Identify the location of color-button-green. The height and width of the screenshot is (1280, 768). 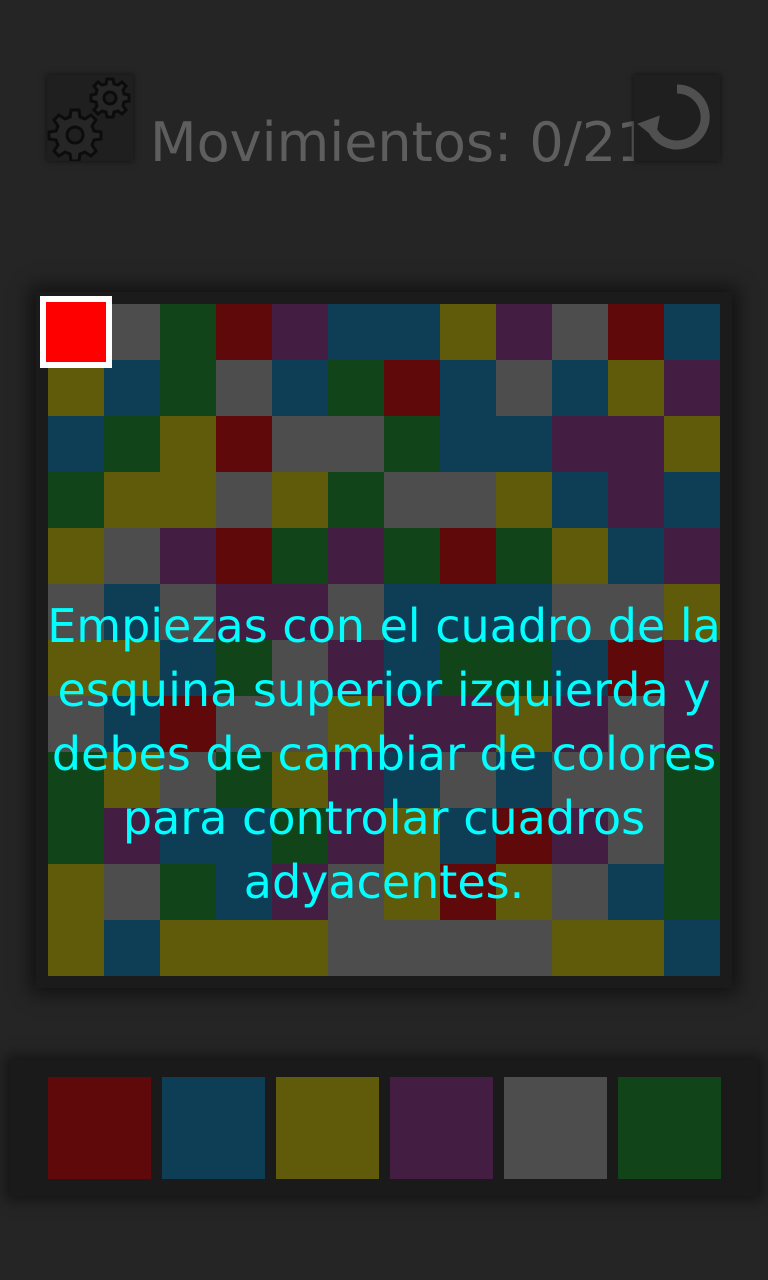
(669, 1128).